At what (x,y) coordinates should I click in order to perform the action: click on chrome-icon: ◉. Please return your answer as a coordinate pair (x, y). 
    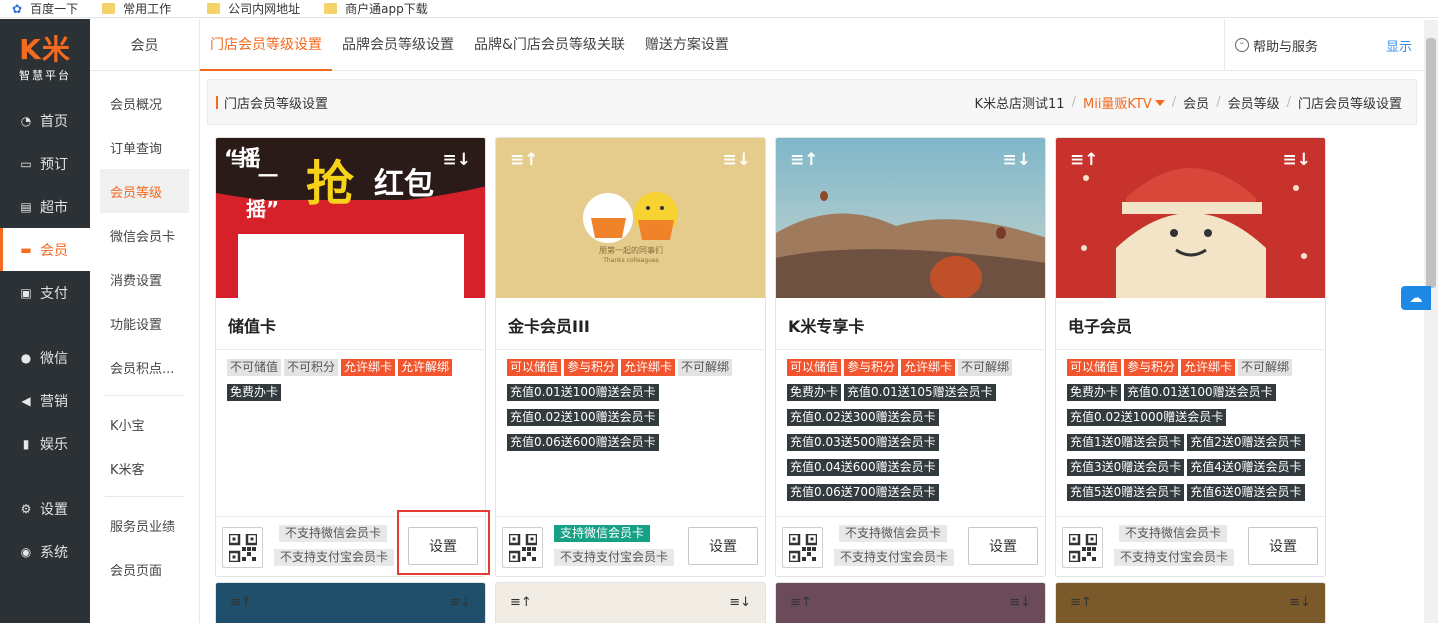
    Looking at the image, I should click on (26, 551).